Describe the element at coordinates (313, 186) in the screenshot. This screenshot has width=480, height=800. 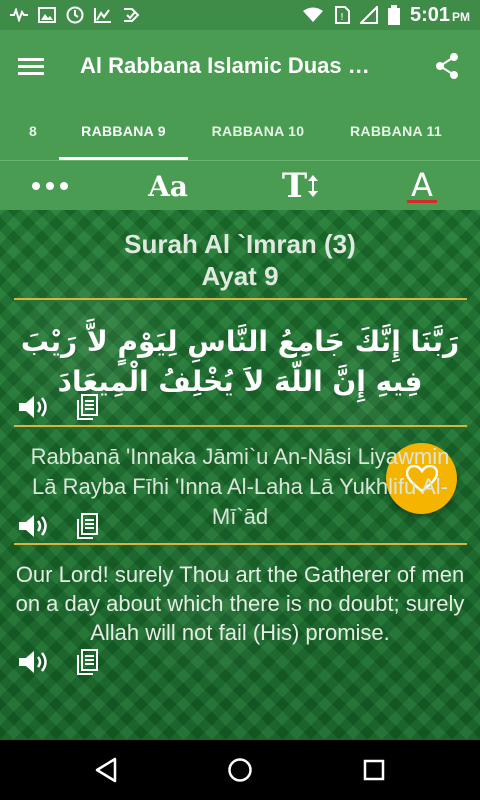
I see `resize-arrows-icon` at that location.